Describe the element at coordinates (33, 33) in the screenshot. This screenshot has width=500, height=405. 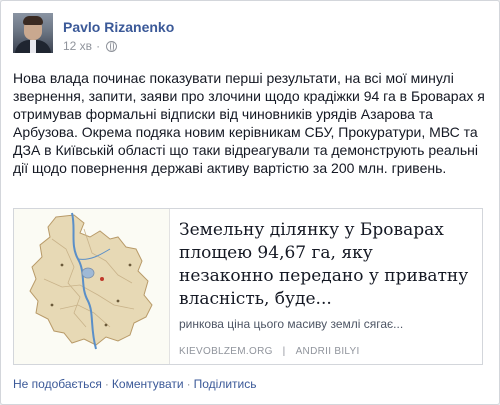
I see `avatar` at that location.